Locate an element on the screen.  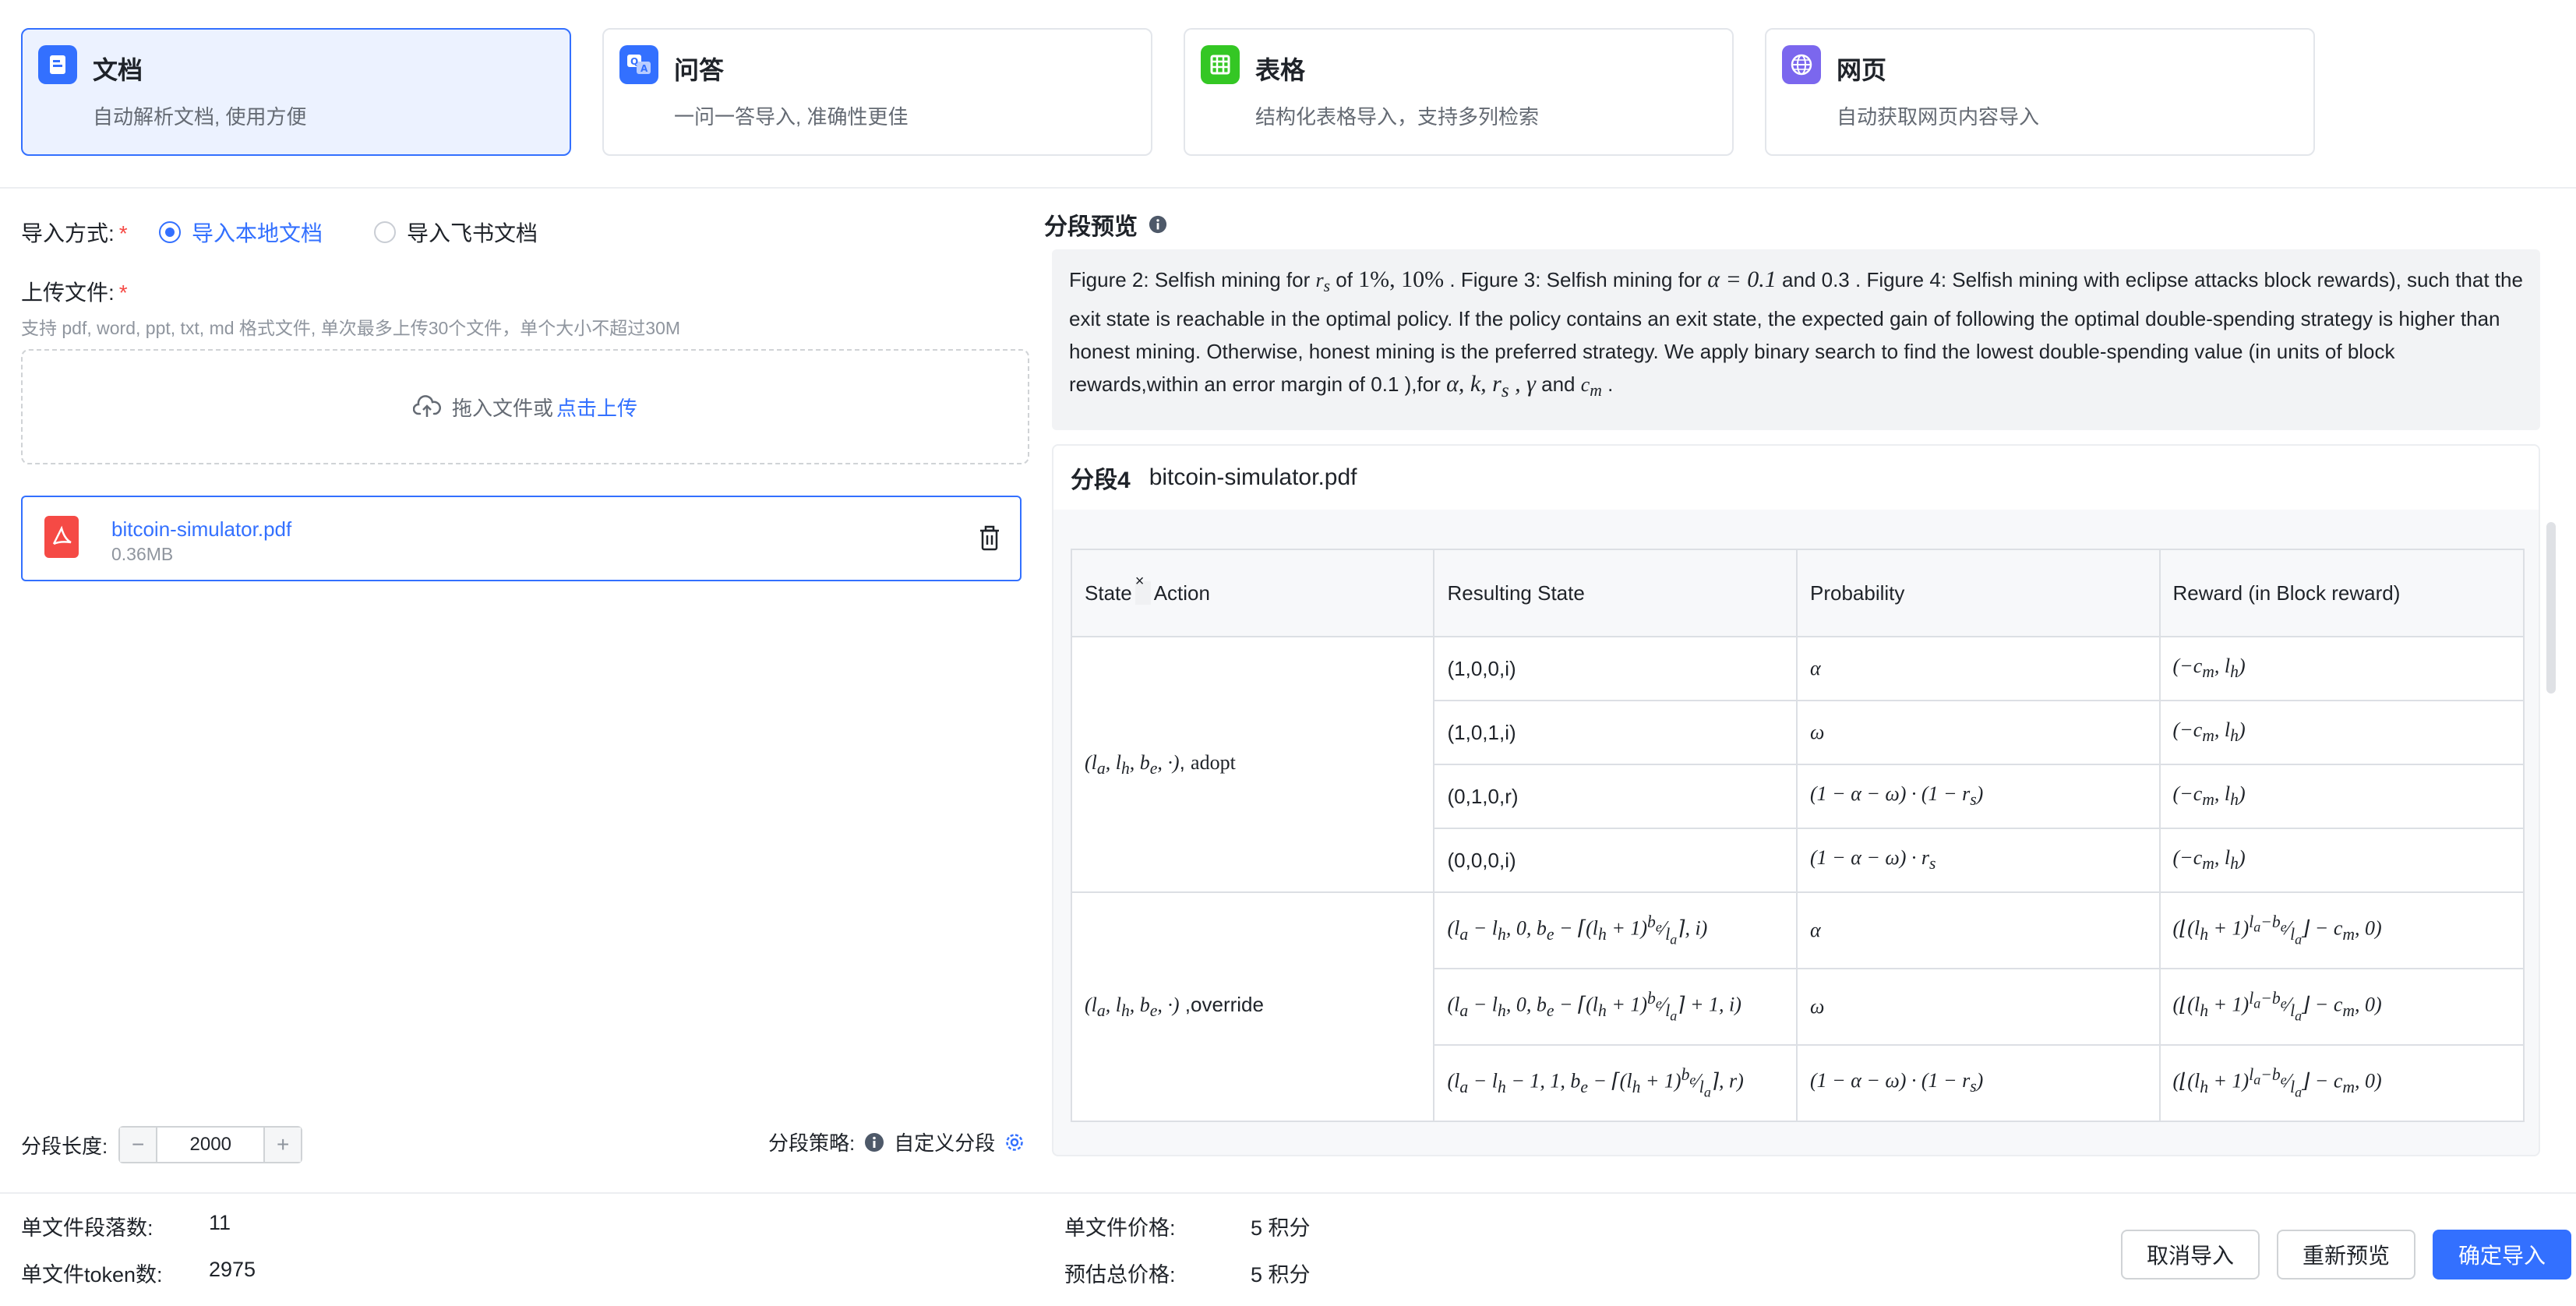
uploaded-file-item: bitcoin-simulator.pdf 0.36MB is located at coordinates (521, 538).